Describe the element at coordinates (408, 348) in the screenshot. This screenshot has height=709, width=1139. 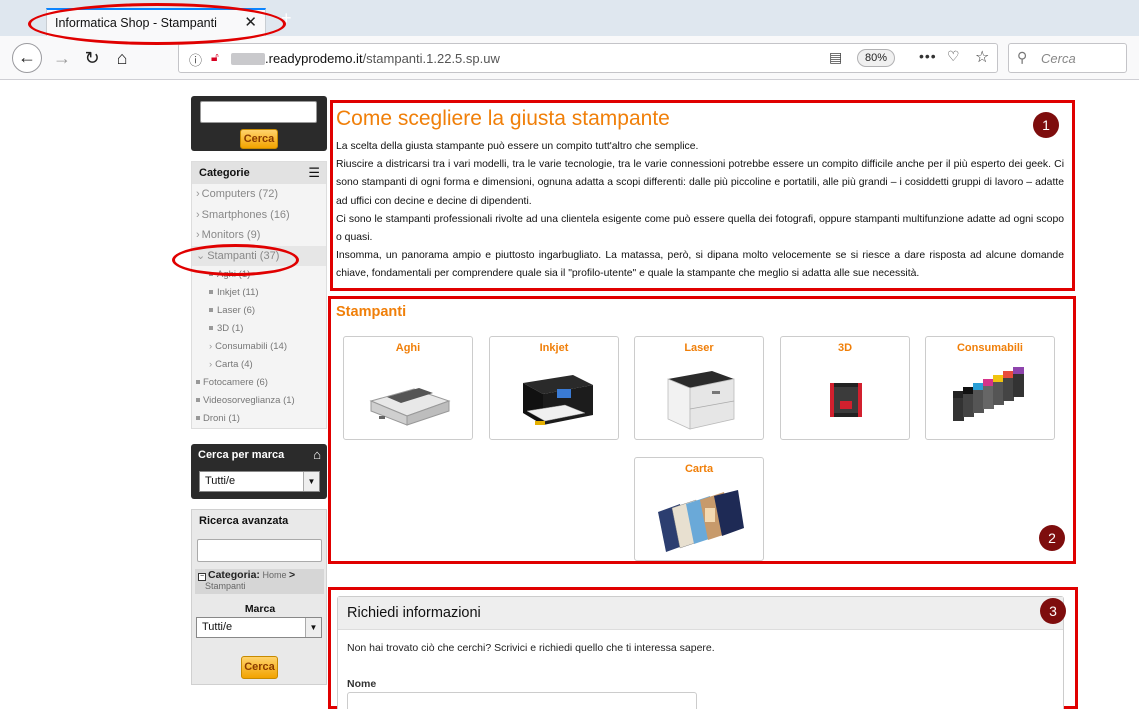
I see `card-label: Aghi` at that location.